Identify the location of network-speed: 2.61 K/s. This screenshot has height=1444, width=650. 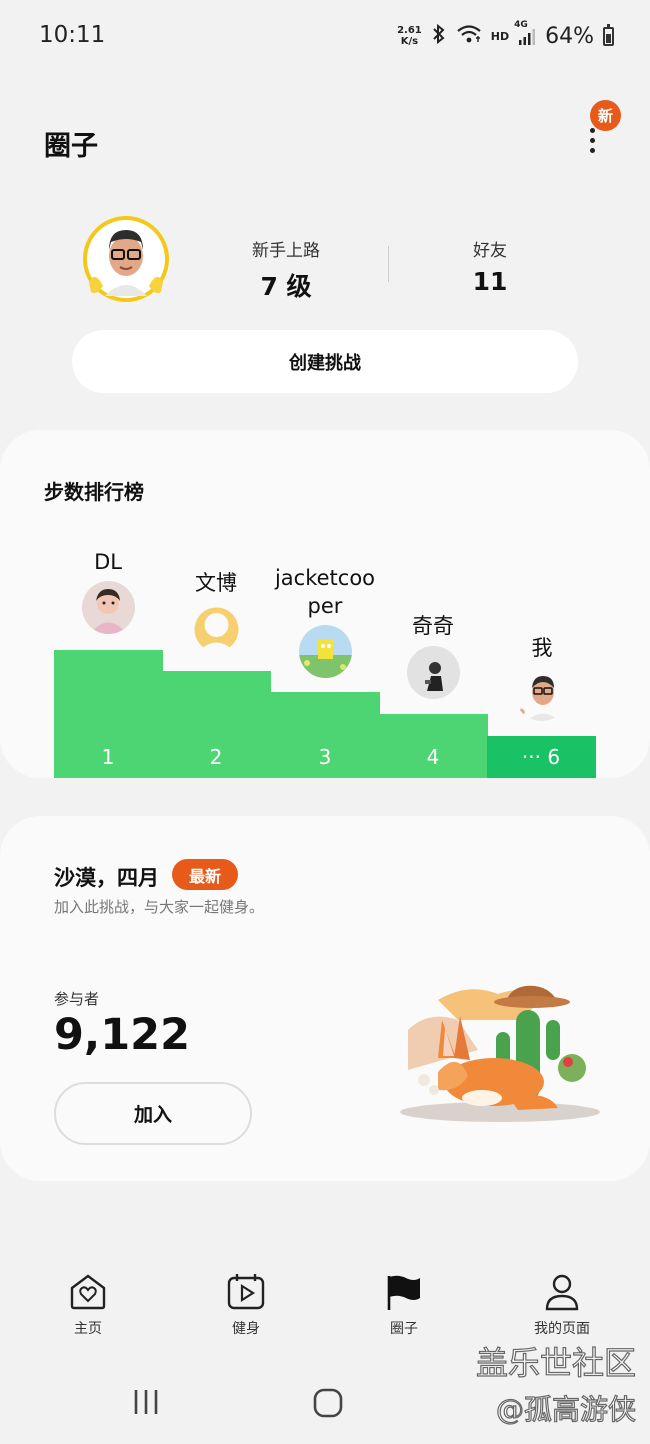
(409, 36).